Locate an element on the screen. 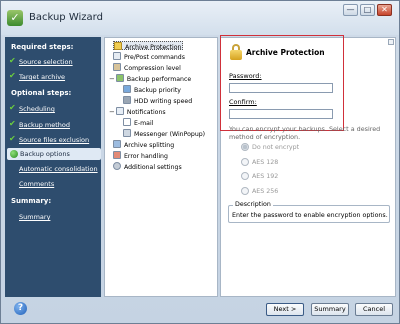 Image resolution: width=400 pixels, height=324 pixels. step-backup-options-active: Backup options is located at coordinates (54, 154).